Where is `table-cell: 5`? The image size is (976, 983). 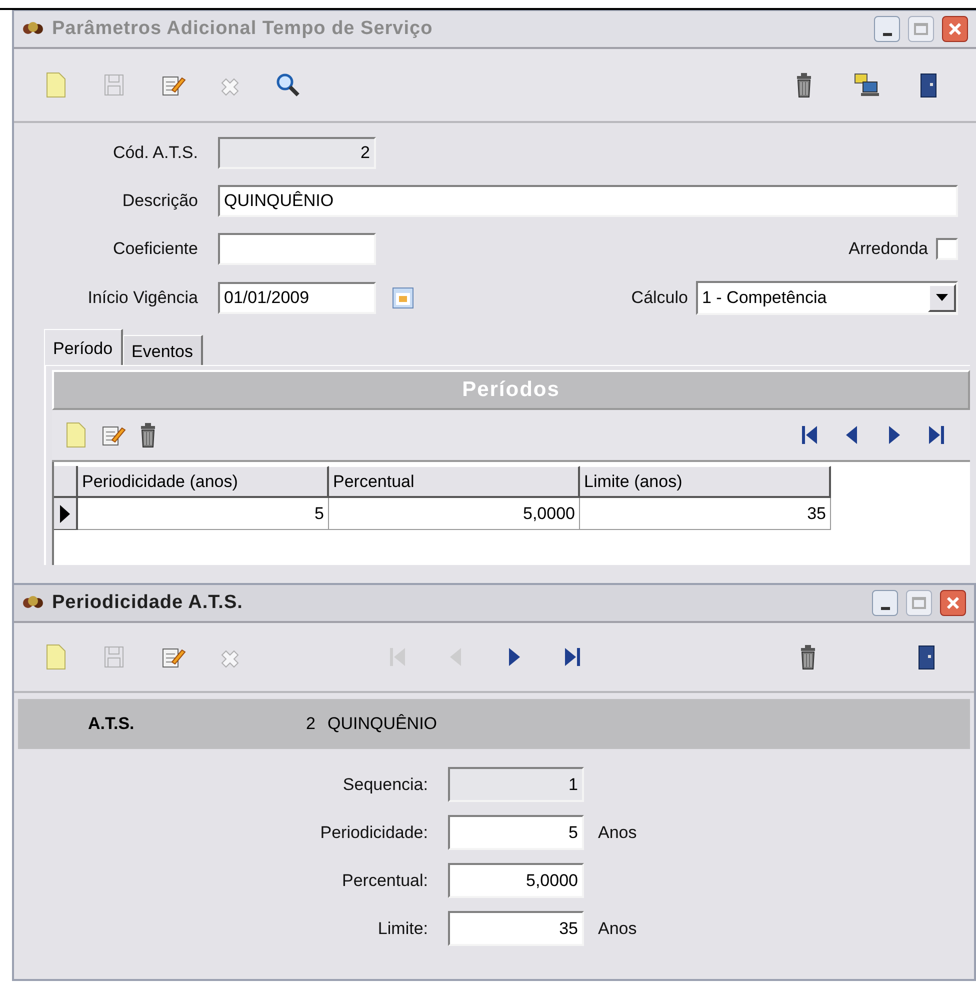
table-cell: 5 is located at coordinates (203, 514).